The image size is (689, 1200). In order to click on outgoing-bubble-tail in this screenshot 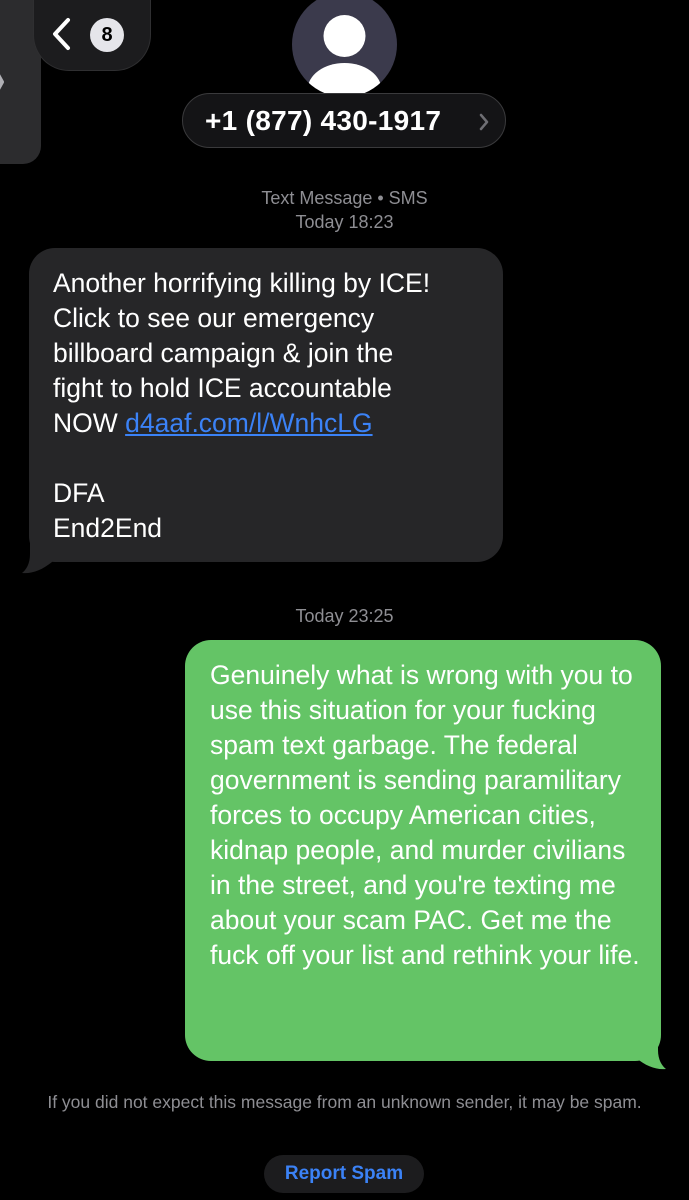, I will do `click(651, 1053)`.